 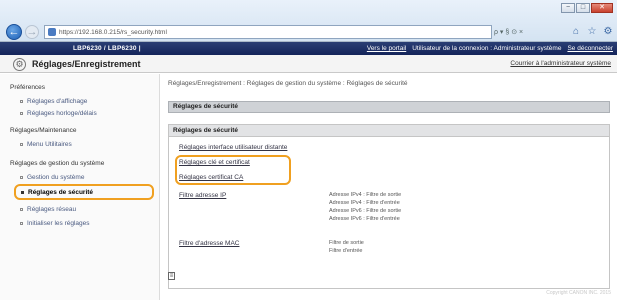 I want to click on mac-filter-values: Filtre de sortie Filtre d'entrée, so click(x=346, y=247).